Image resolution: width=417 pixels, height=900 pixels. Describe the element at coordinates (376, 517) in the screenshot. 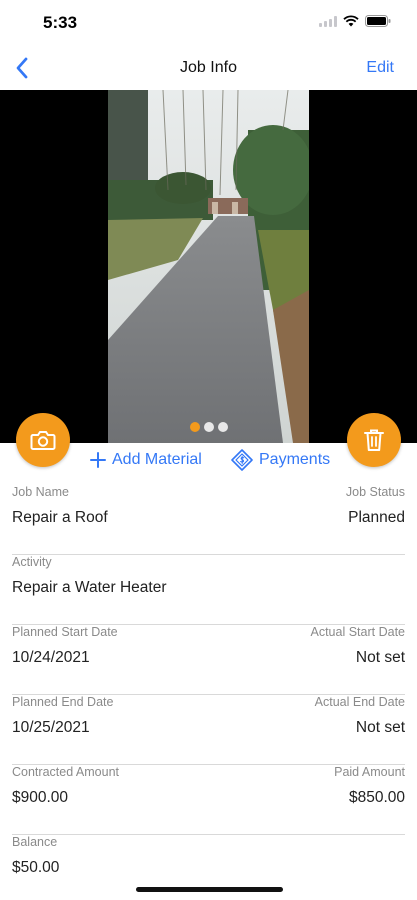

I see `job-status-value: Planned` at that location.